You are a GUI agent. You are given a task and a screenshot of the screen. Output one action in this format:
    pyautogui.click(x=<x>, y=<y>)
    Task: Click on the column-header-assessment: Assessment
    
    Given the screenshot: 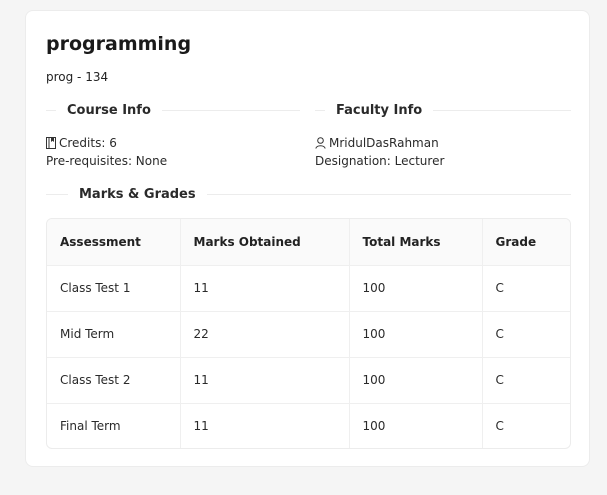 What is the action you would take?
    pyautogui.click(x=114, y=242)
    